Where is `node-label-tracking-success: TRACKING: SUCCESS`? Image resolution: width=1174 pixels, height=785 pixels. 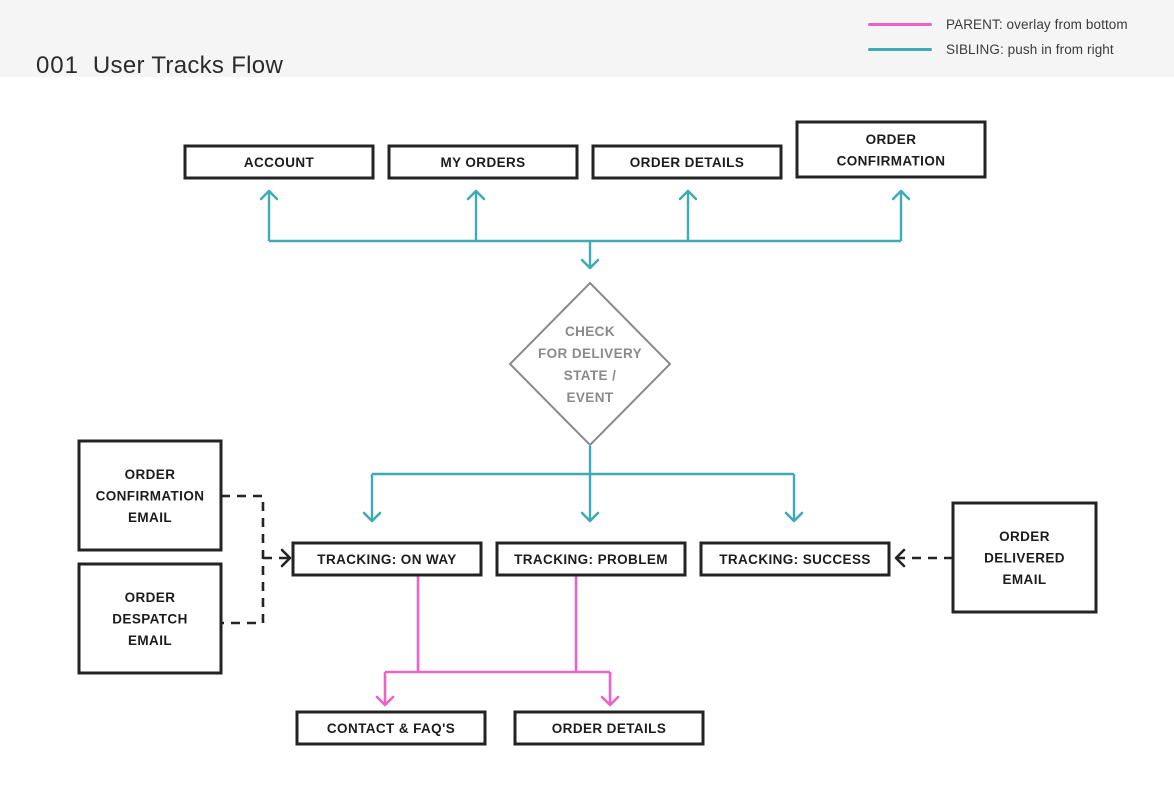
node-label-tracking-success: TRACKING: SUCCESS is located at coordinates (795, 559).